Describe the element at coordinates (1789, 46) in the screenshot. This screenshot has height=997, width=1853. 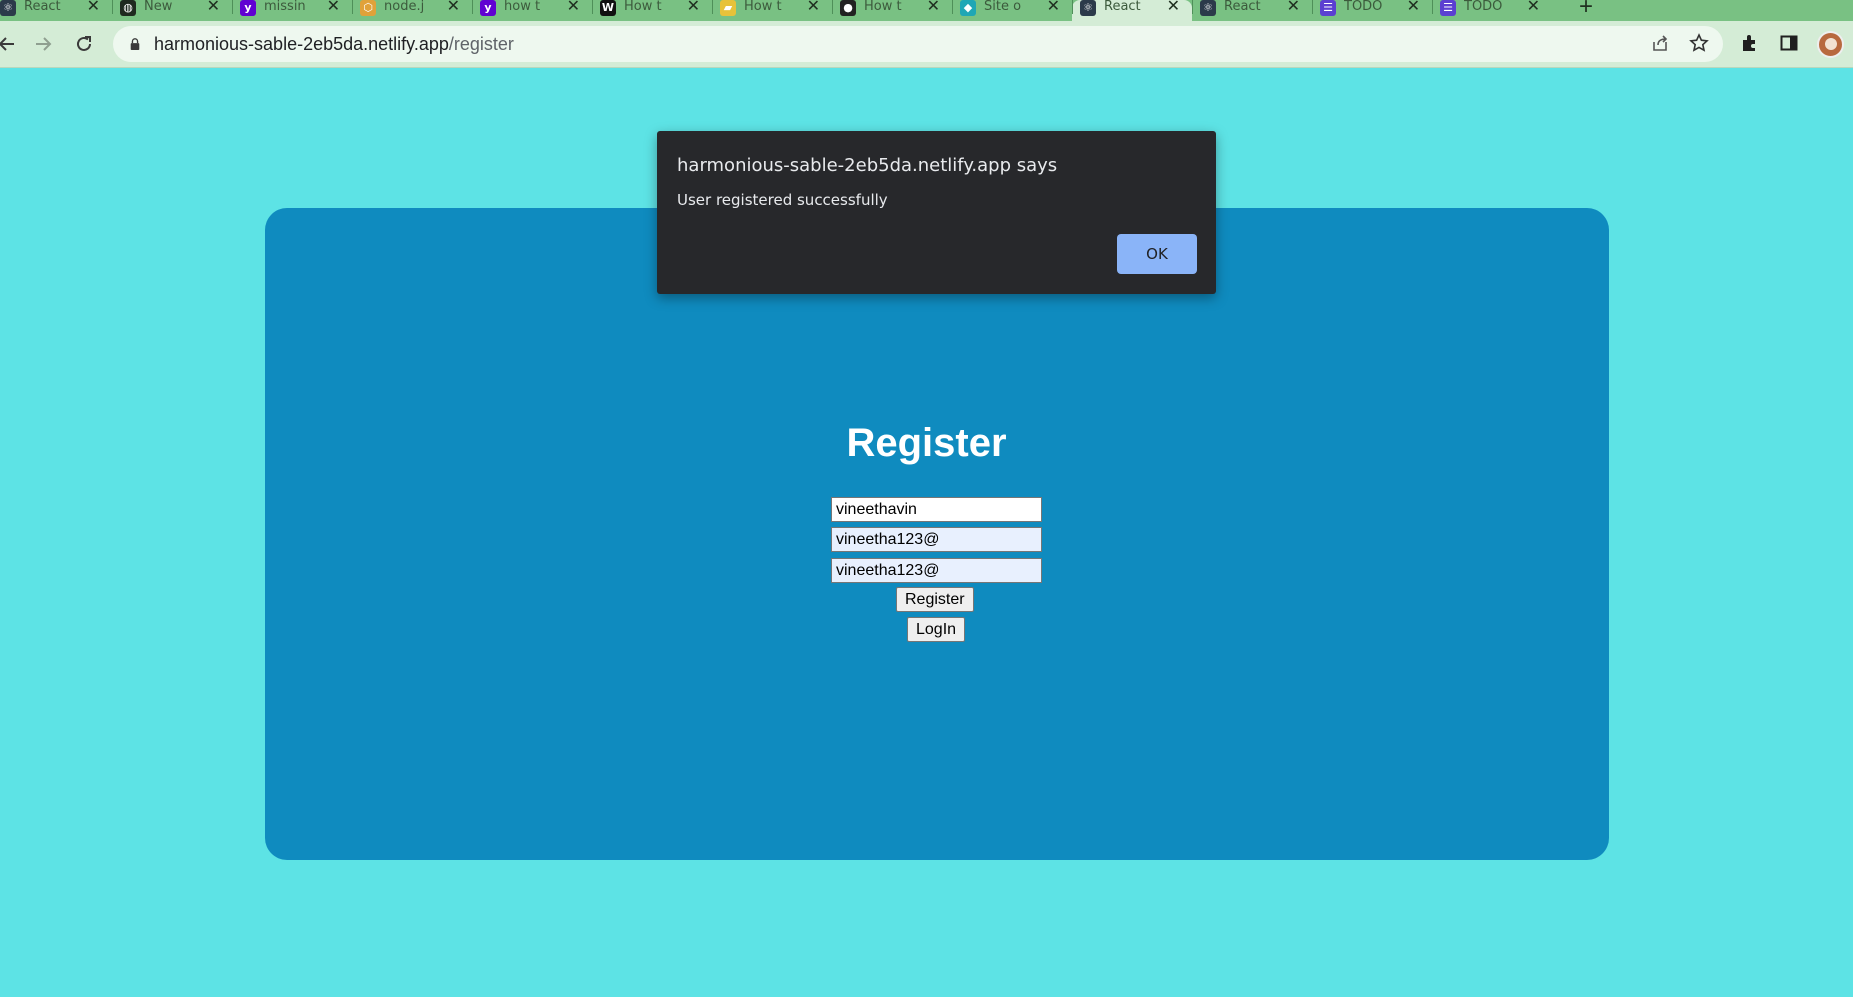
I see `side-panel-icon` at that location.